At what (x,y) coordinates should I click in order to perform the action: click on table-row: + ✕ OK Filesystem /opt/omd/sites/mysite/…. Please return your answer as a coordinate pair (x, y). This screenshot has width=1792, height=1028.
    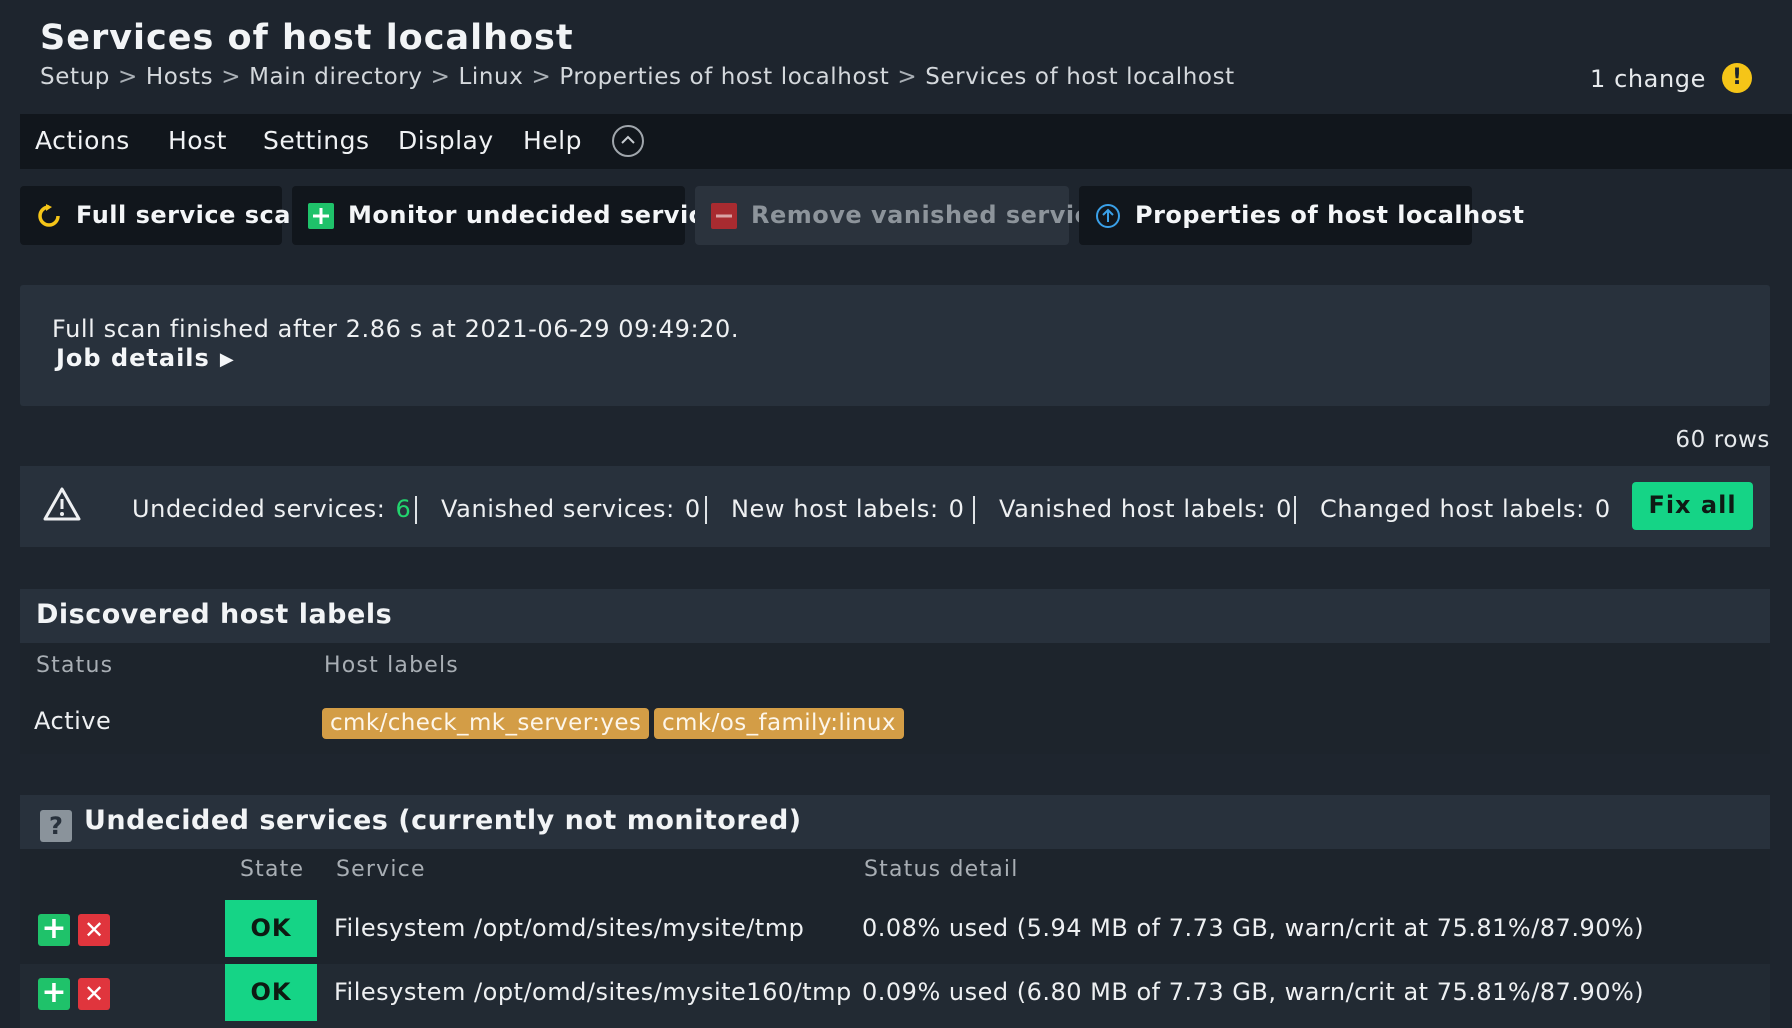
    Looking at the image, I should click on (895, 932).